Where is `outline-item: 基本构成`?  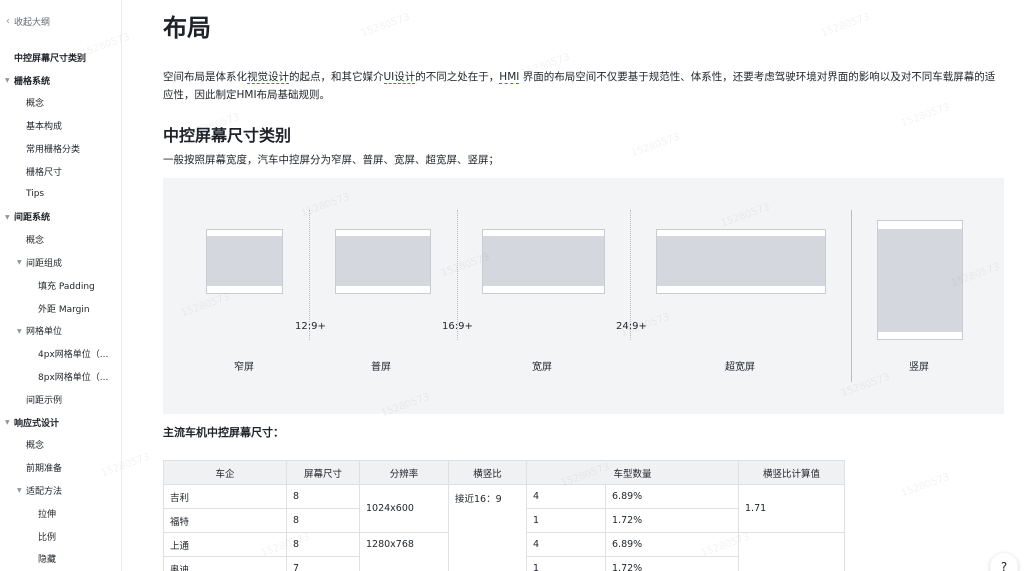
outline-item: 基本构成 is located at coordinates (44, 126).